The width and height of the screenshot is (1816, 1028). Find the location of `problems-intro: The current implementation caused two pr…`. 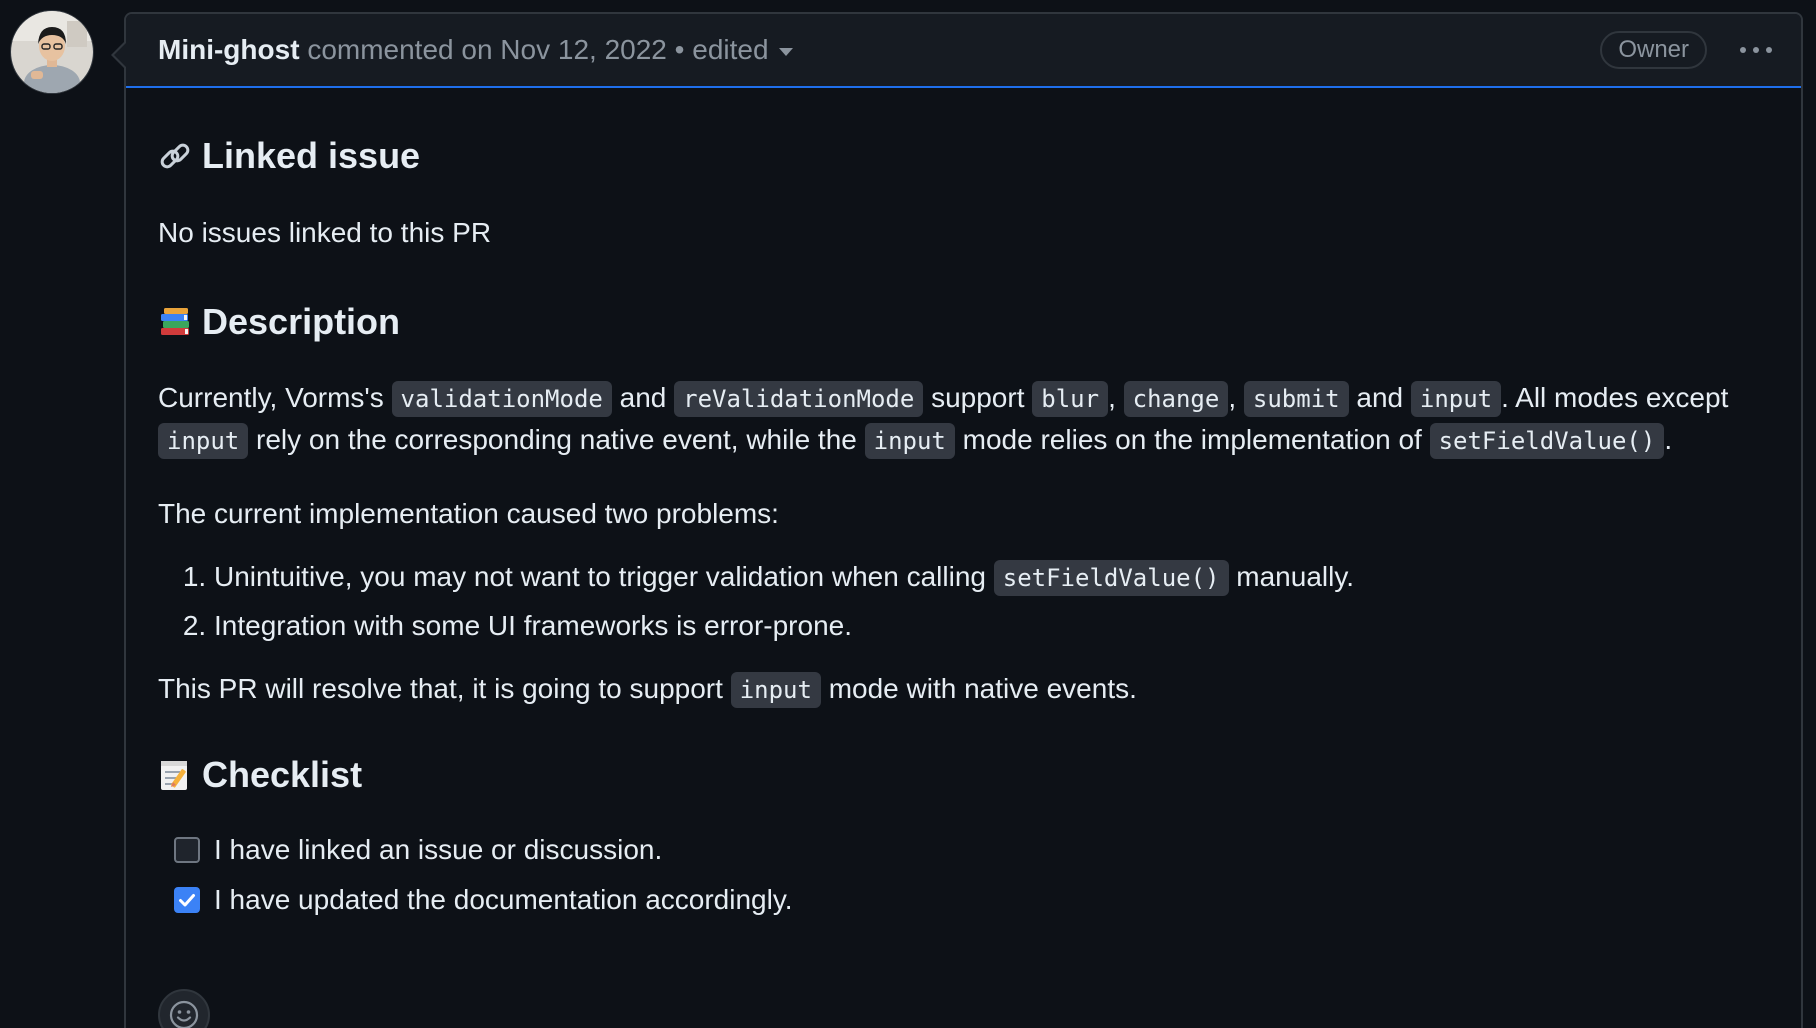

problems-intro: The current implementation caused two pr… is located at coordinates (468, 513).